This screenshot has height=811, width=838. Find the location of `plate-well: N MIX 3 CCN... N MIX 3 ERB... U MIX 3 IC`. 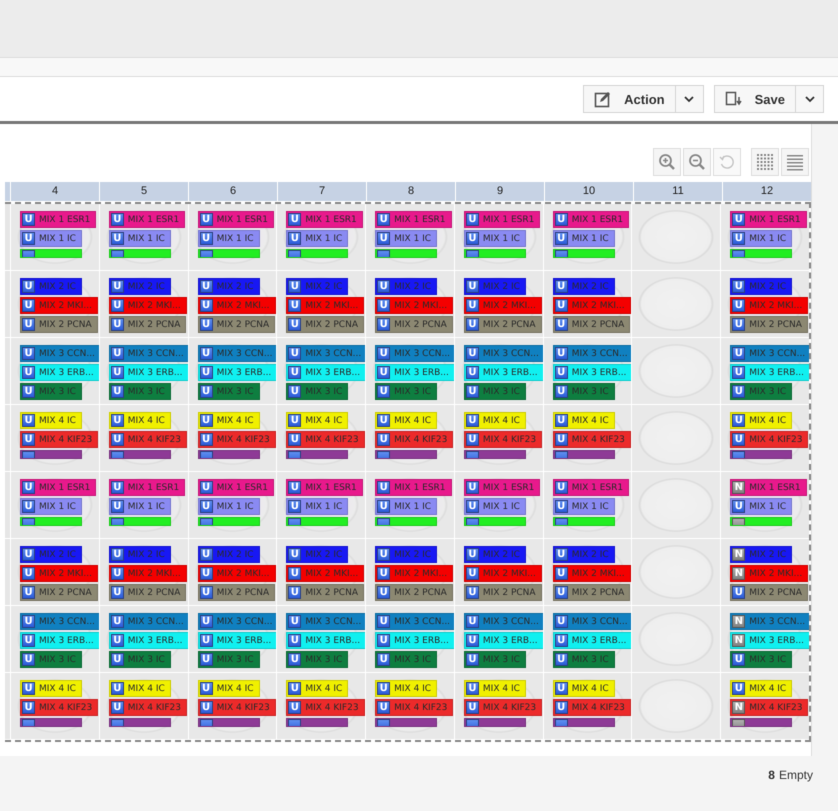

plate-well: N MIX 3 CCN... N MIX 3 ERB... U MIX 3 IC is located at coordinates (765, 639).